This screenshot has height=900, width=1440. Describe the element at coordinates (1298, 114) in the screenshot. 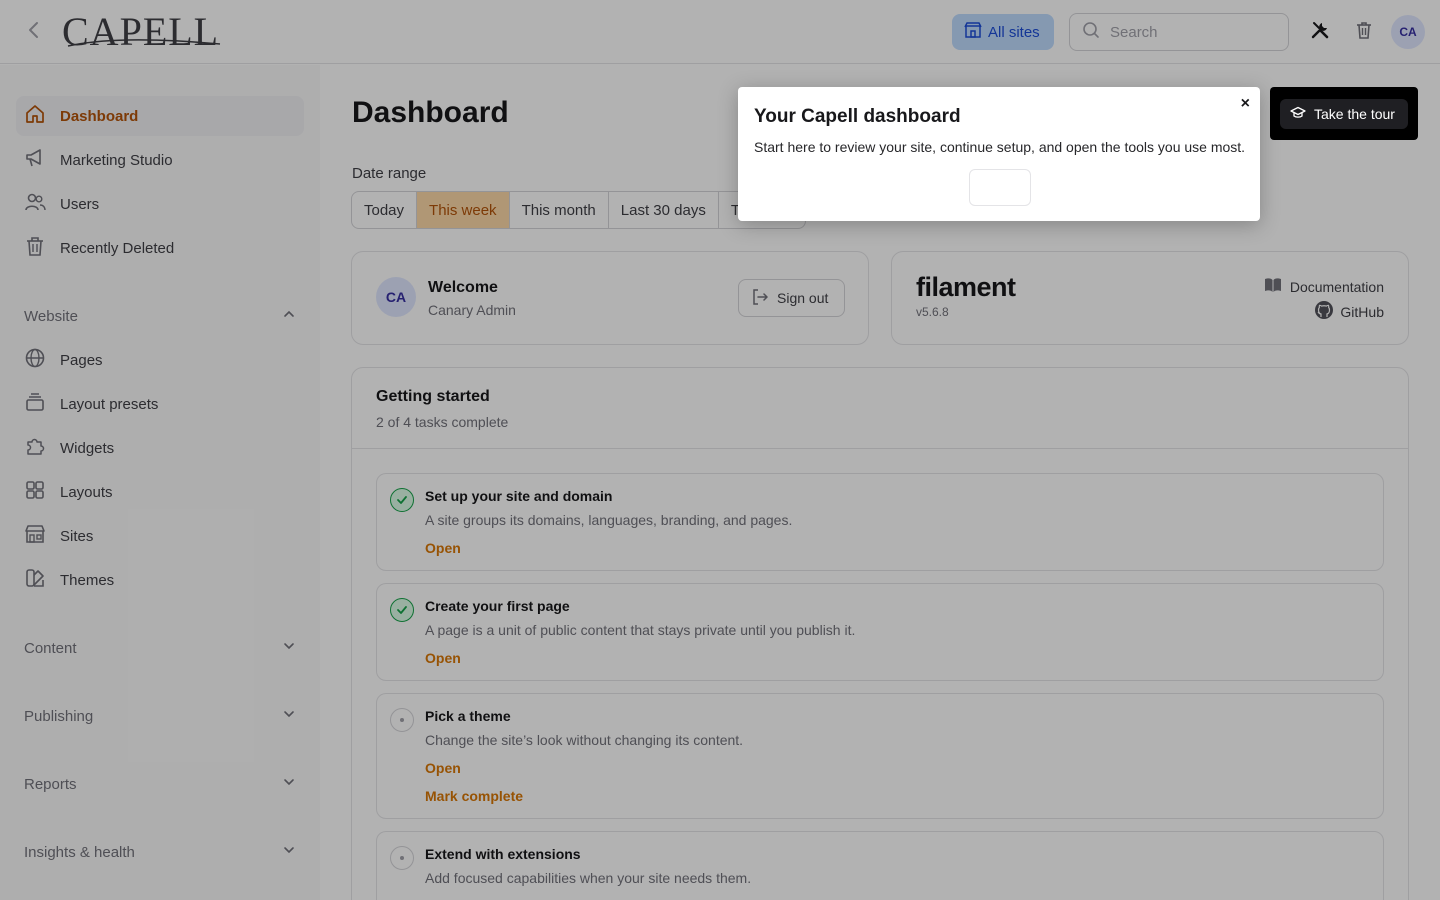

I see `graduation-cap-icon` at that location.